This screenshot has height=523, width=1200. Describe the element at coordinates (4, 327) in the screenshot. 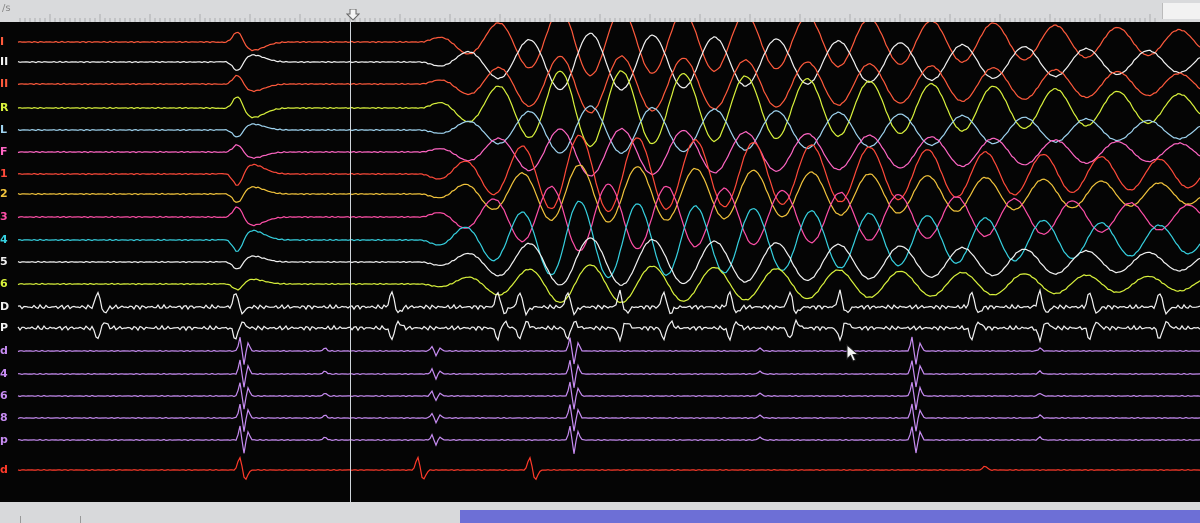

I see `channel-label: P` at that location.